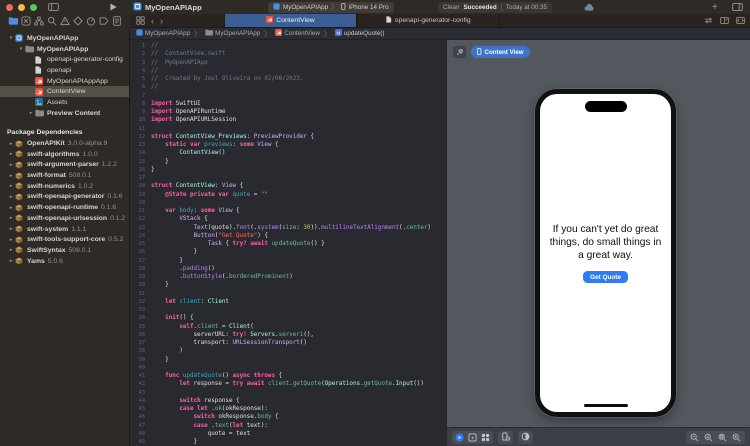 The width and height of the screenshot is (750, 446). Describe the element at coordinates (288, 145) in the screenshot. I see `code-line: 13 static var previews: some View {` at that location.